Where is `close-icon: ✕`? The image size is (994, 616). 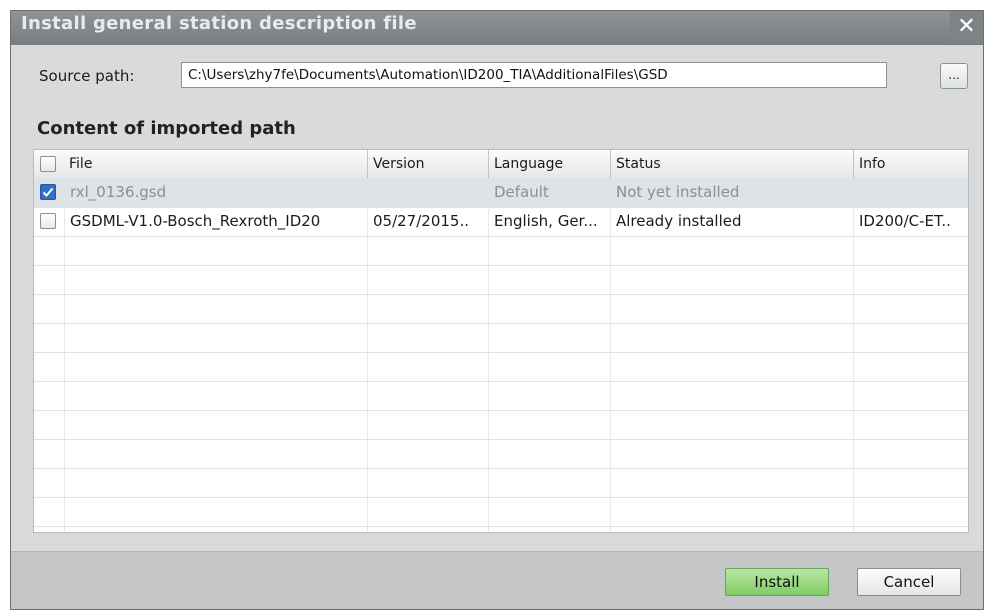
close-icon: ✕ is located at coordinates (966, 26).